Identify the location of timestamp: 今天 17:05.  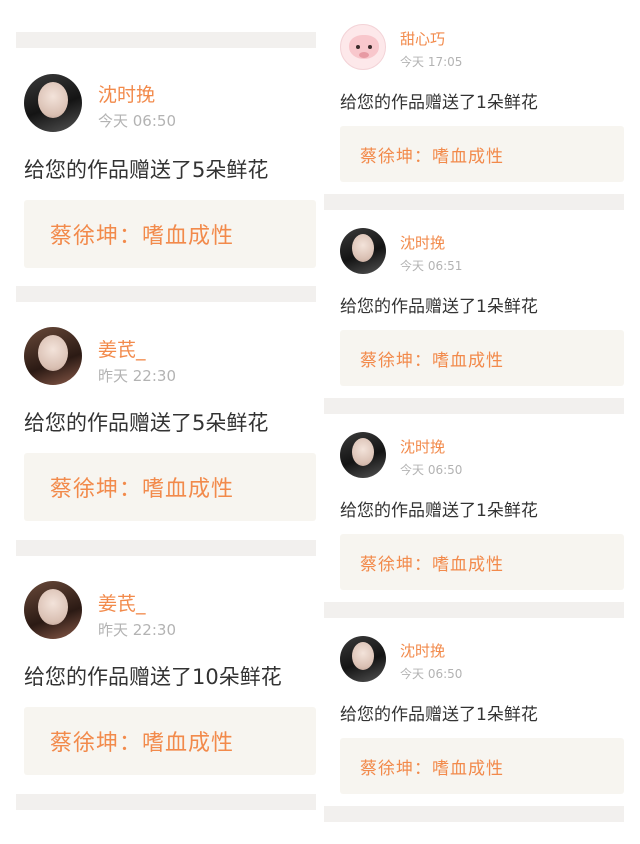
(431, 62).